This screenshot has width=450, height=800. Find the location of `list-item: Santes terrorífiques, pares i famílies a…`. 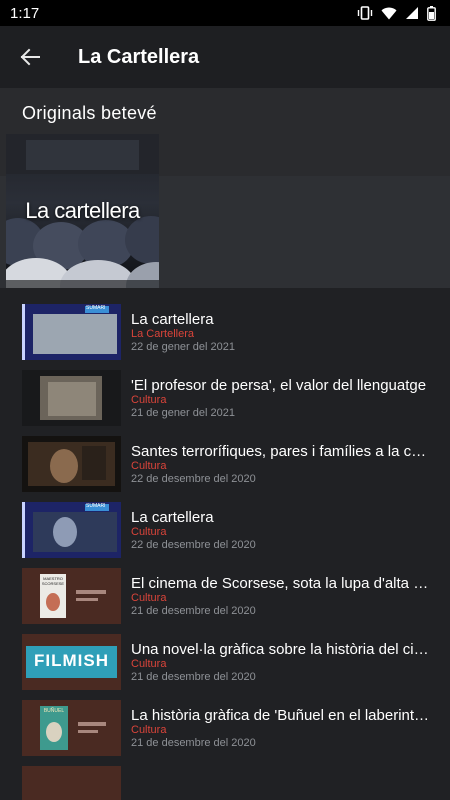

list-item: Santes terrorífiques, pares i famílies a… is located at coordinates (225, 456).